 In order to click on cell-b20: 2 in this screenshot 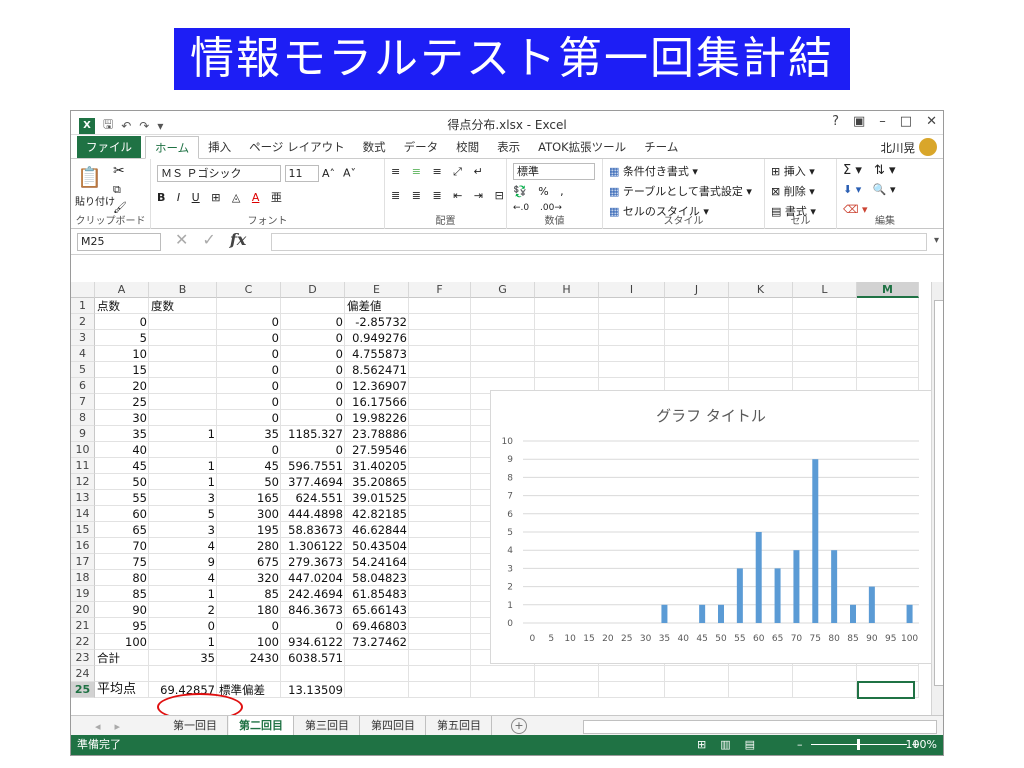, I will do `click(183, 610)`.